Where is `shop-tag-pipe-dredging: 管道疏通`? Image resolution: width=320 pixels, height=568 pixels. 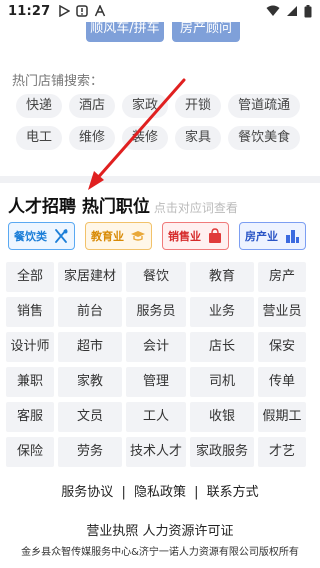 shop-tag-pipe-dredging: 管道疏通 is located at coordinates (264, 106).